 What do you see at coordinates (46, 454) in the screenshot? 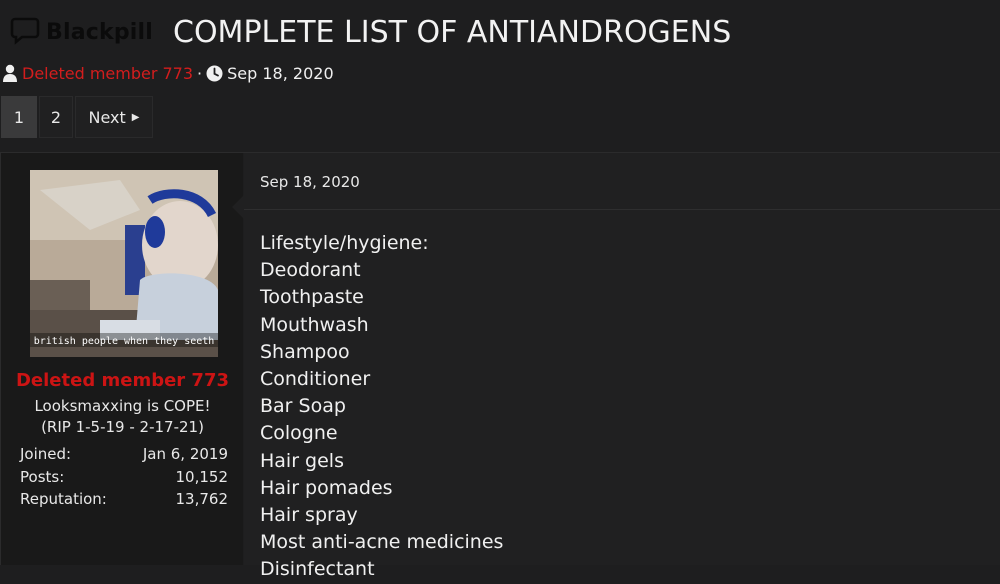
I see `stat-label: Joined:` at bounding box center [46, 454].